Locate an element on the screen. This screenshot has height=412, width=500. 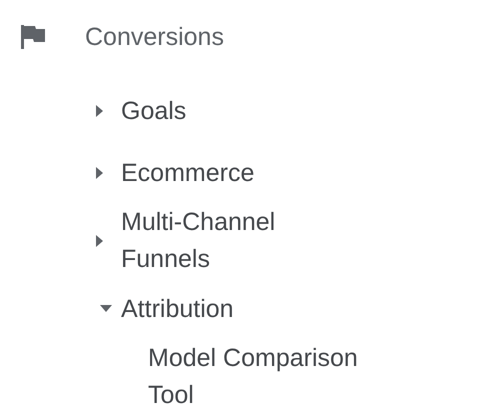
section-title: Conversions is located at coordinates (154, 37).